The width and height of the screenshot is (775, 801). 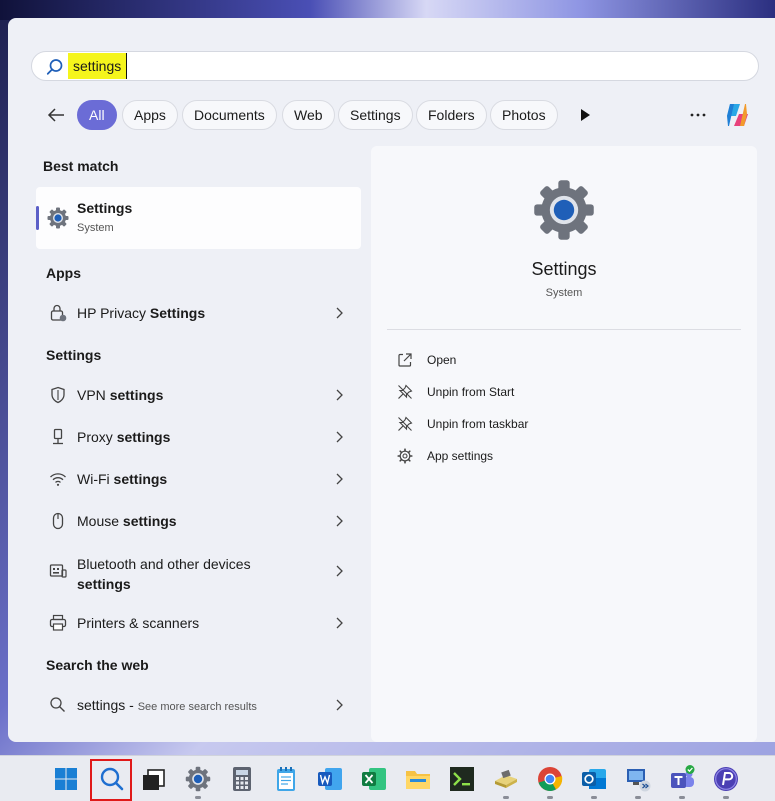 I want to click on result-label: Printers & scanners, so click(x=138, y=623).